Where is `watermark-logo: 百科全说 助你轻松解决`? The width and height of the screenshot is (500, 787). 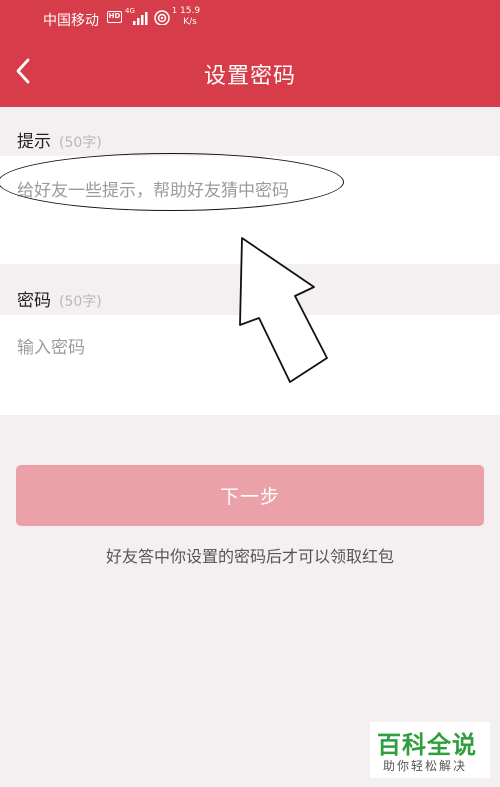 watermark-logo: 百科全说 助你轻松解决 is located at coordinates (430, 750).